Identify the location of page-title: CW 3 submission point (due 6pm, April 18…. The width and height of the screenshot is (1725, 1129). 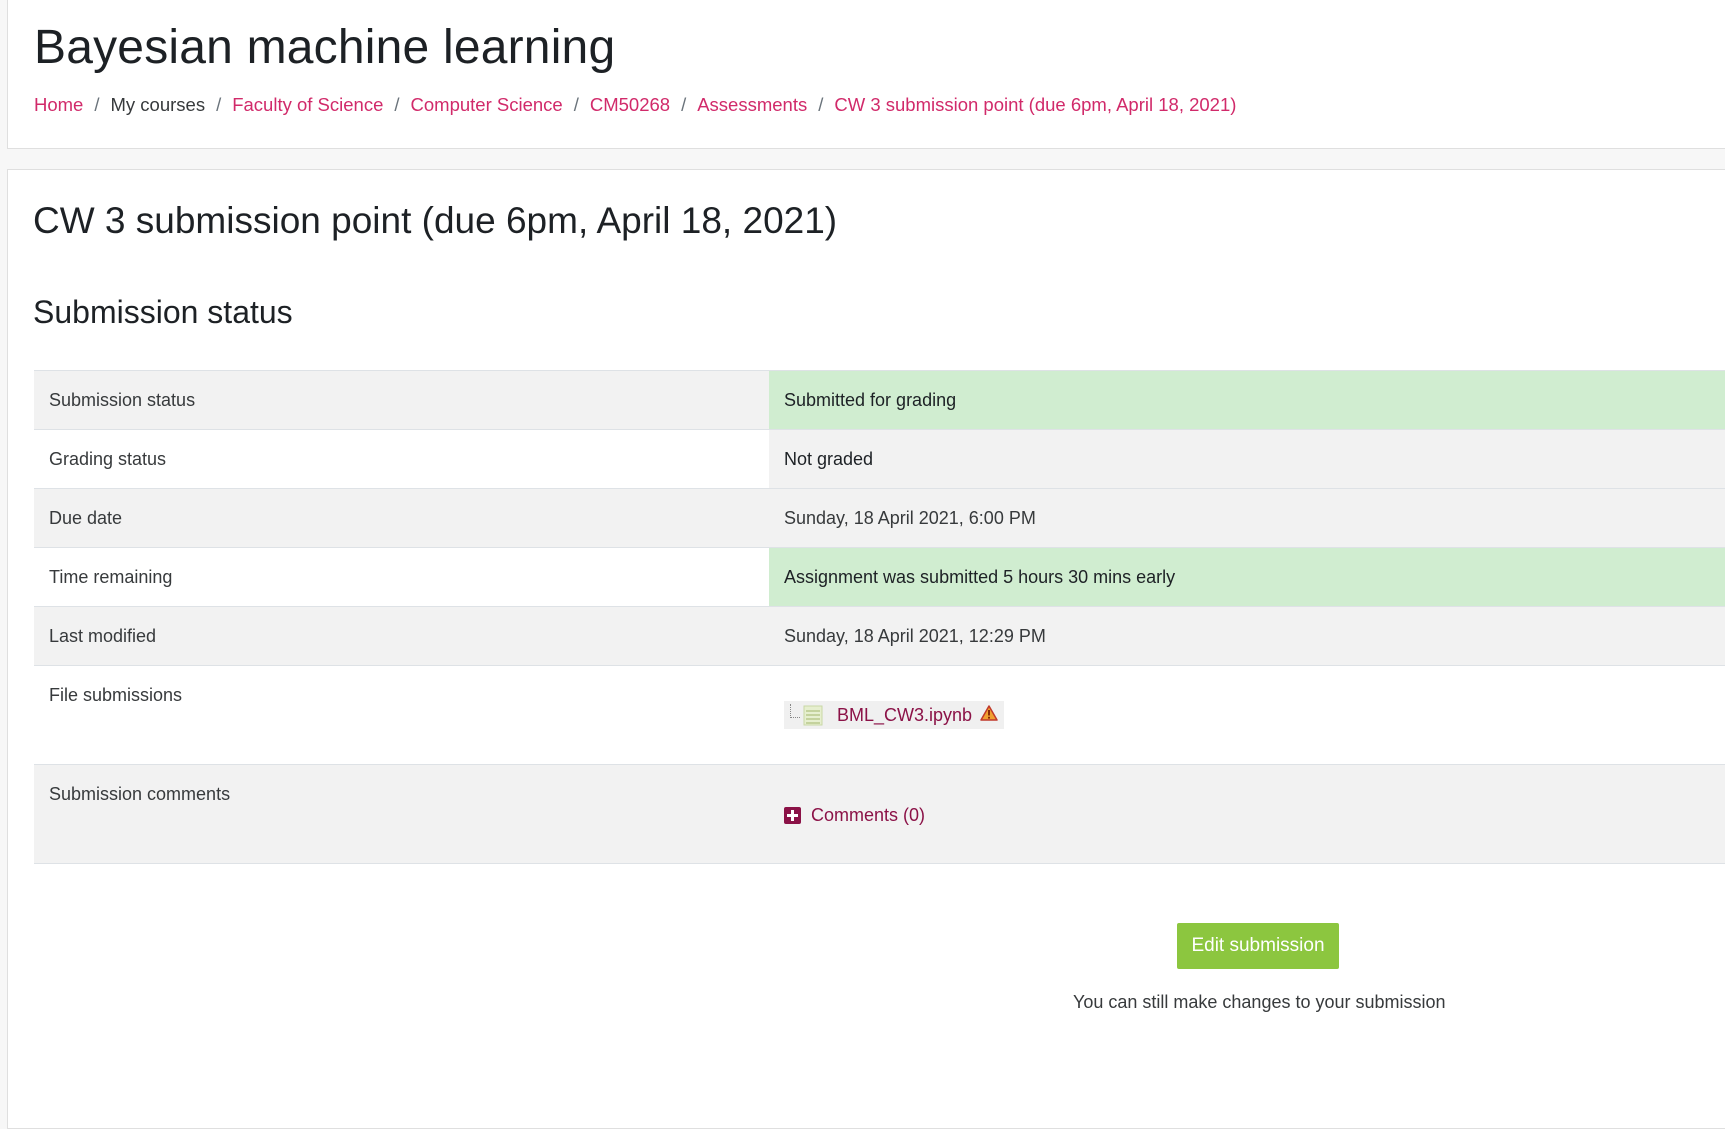
(435, 220).